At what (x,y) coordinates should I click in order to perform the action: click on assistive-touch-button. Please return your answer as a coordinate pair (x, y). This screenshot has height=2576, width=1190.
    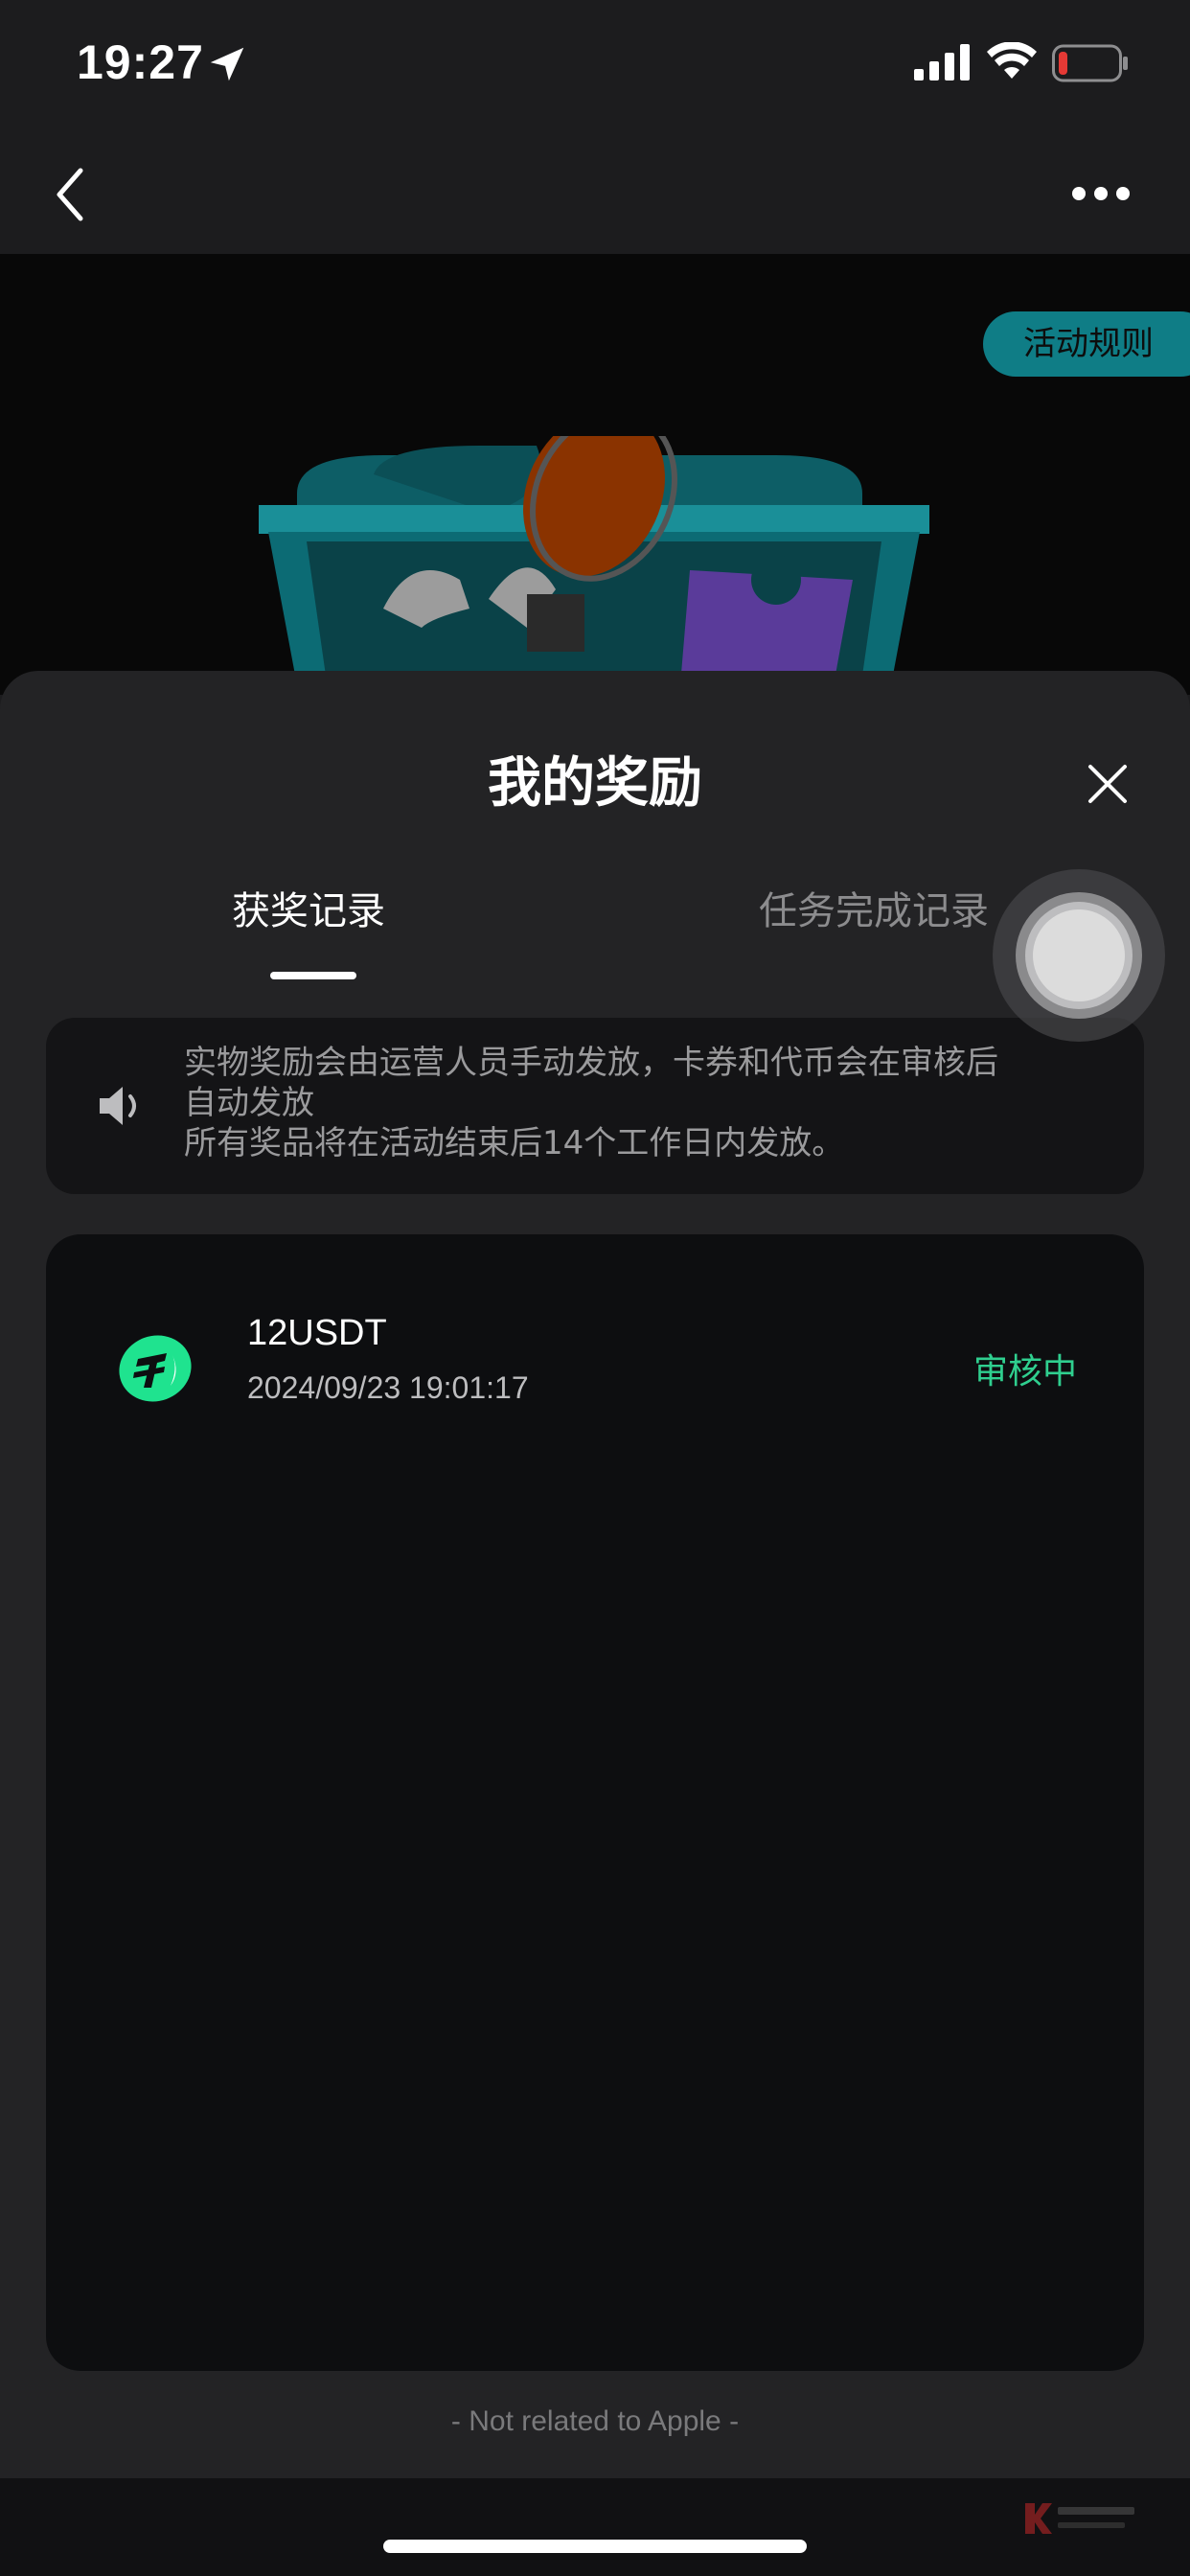
    Looking at the image, I should click on (1079, 955).